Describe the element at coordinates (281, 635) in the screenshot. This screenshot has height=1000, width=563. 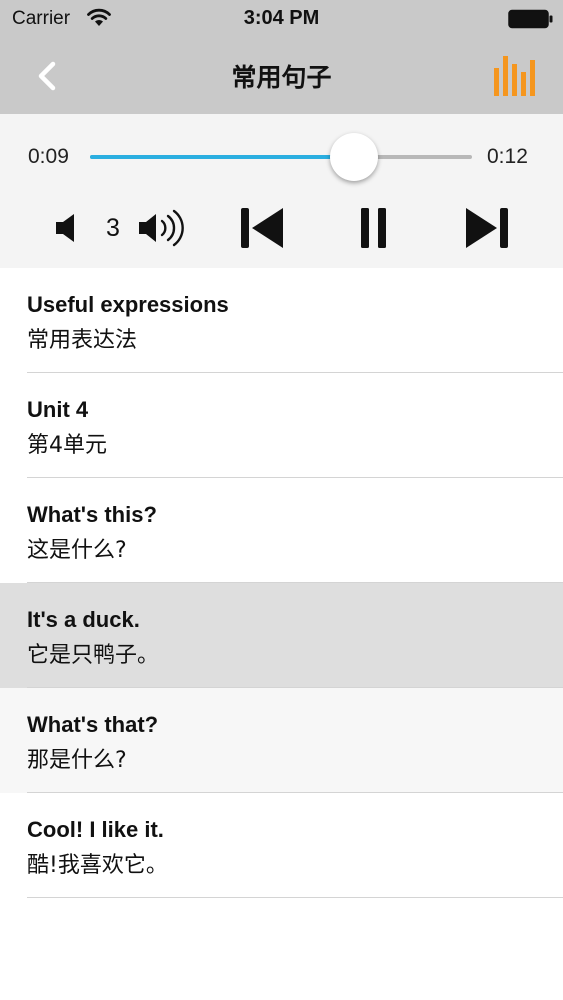
I see `sentence-item: It's a duck. 它是只鸭子。` at that location.